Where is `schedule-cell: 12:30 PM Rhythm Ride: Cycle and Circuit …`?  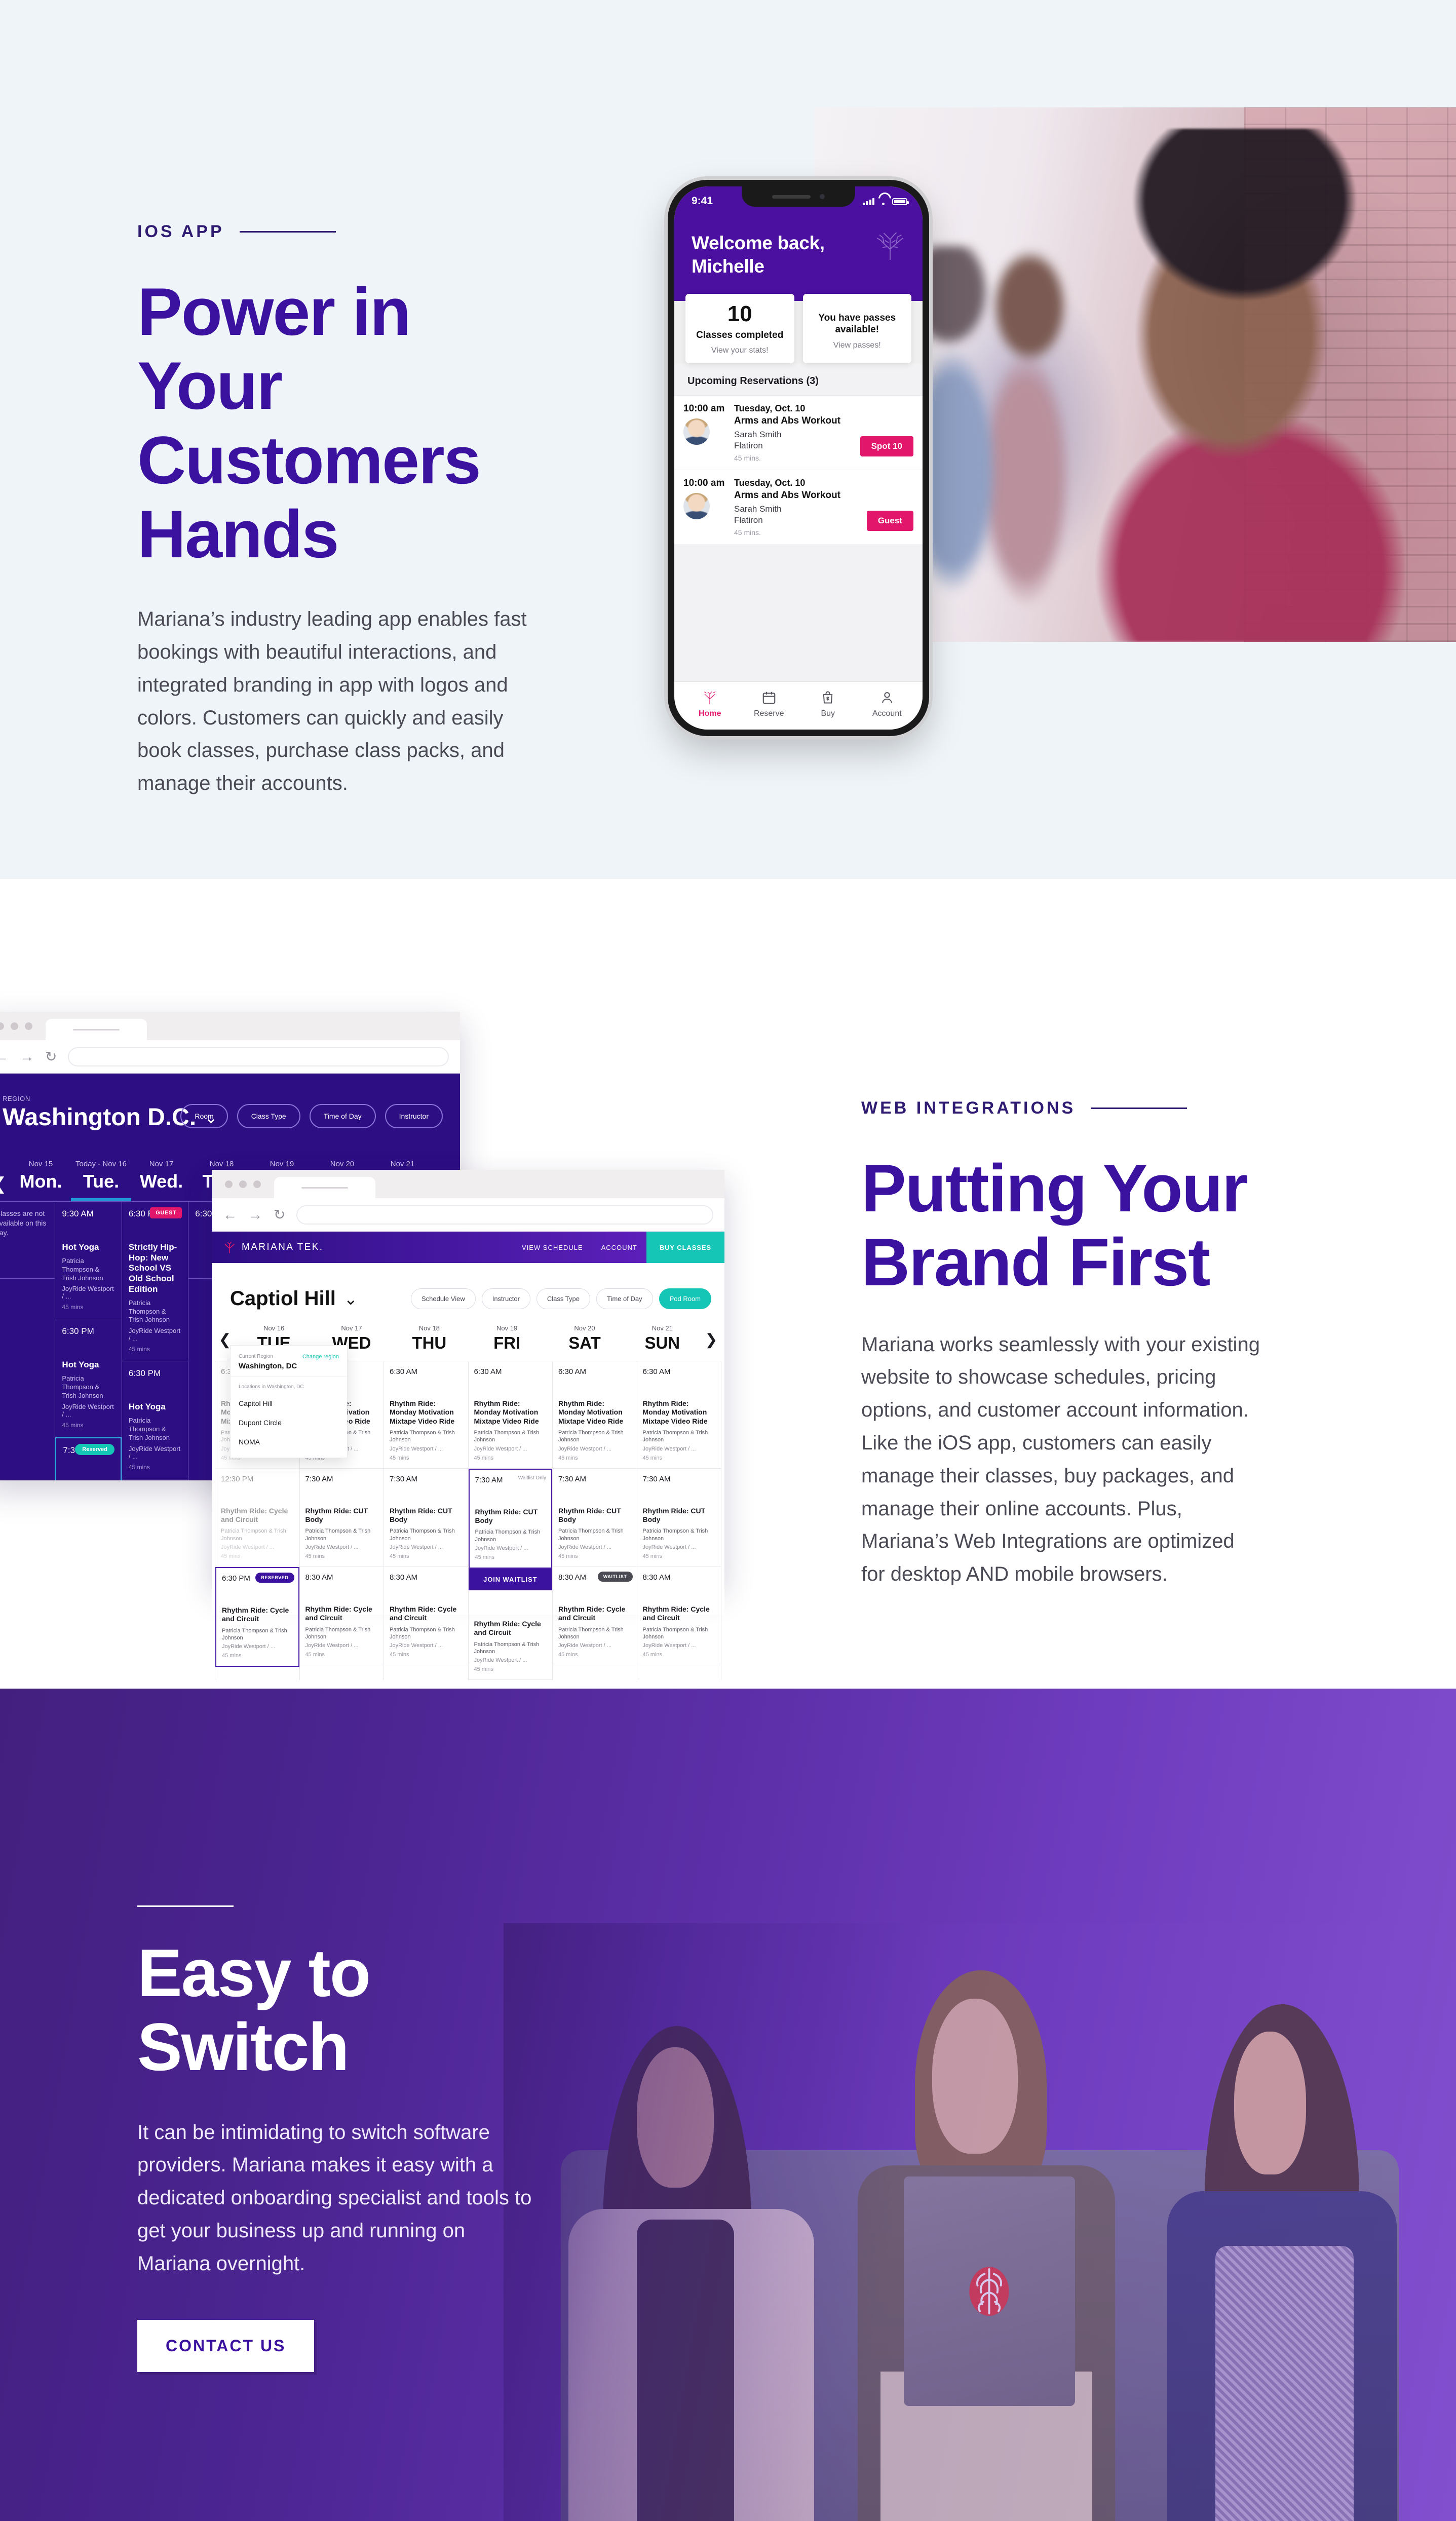 schedule-cell: 12:30 PM Rhythm Ride: Cycle and Circuit … is located at coordinates (257, 1518).